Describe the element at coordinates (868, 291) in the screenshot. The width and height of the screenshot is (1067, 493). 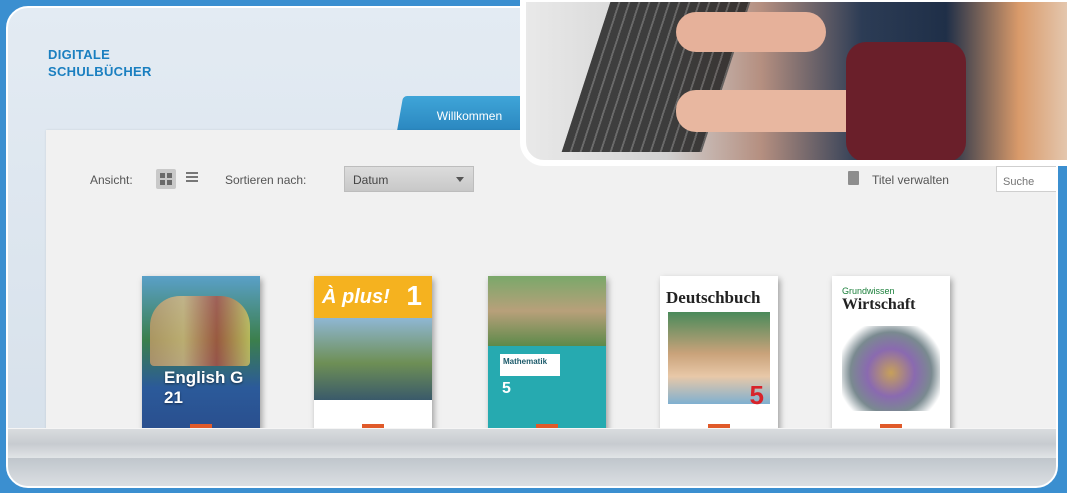
I see `book-subtitle: Grundwissen` at that location.